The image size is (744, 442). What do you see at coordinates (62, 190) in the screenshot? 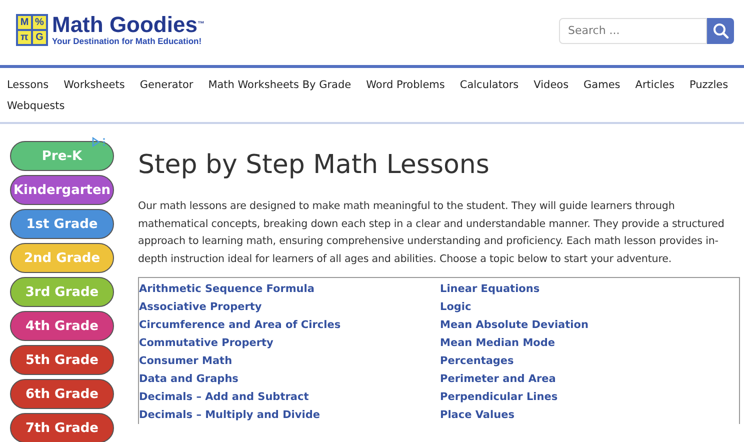
I see `grade-button: Kindergarten` at bounding box center [62, 190].